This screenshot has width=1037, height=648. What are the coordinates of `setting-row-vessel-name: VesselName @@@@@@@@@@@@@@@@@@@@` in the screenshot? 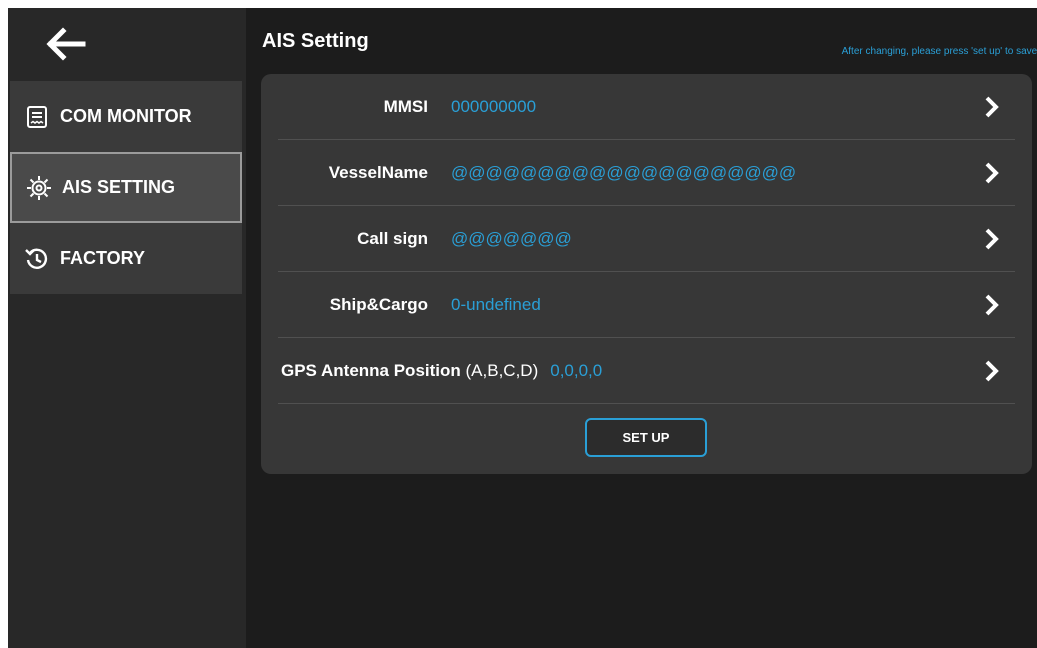 It's located at (646, 173).